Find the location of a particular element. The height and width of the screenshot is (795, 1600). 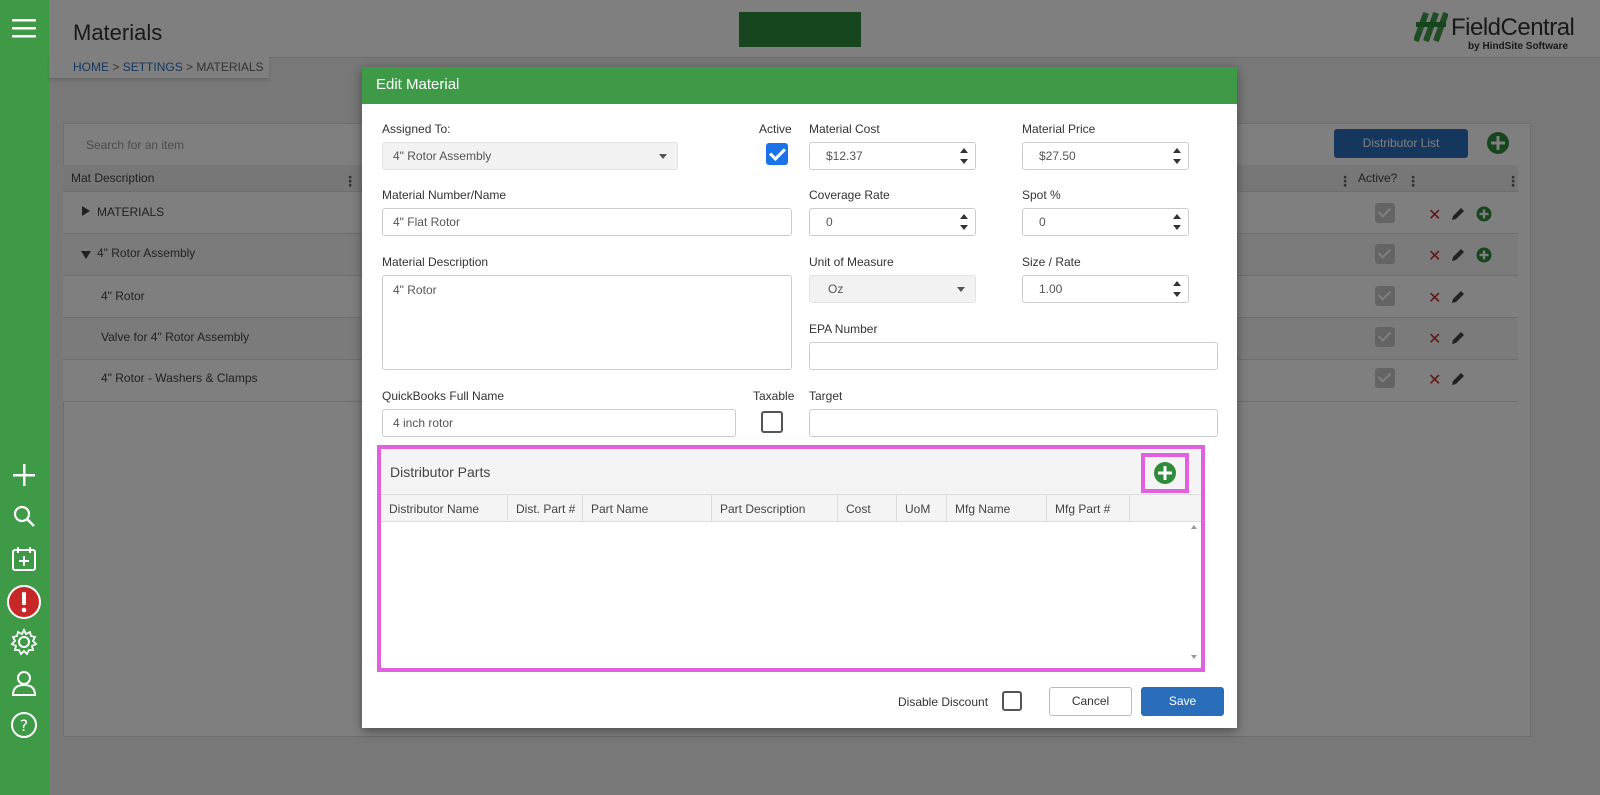

quickbooks-name-input: 4 inch rotor is located at coordinates (559, 423).